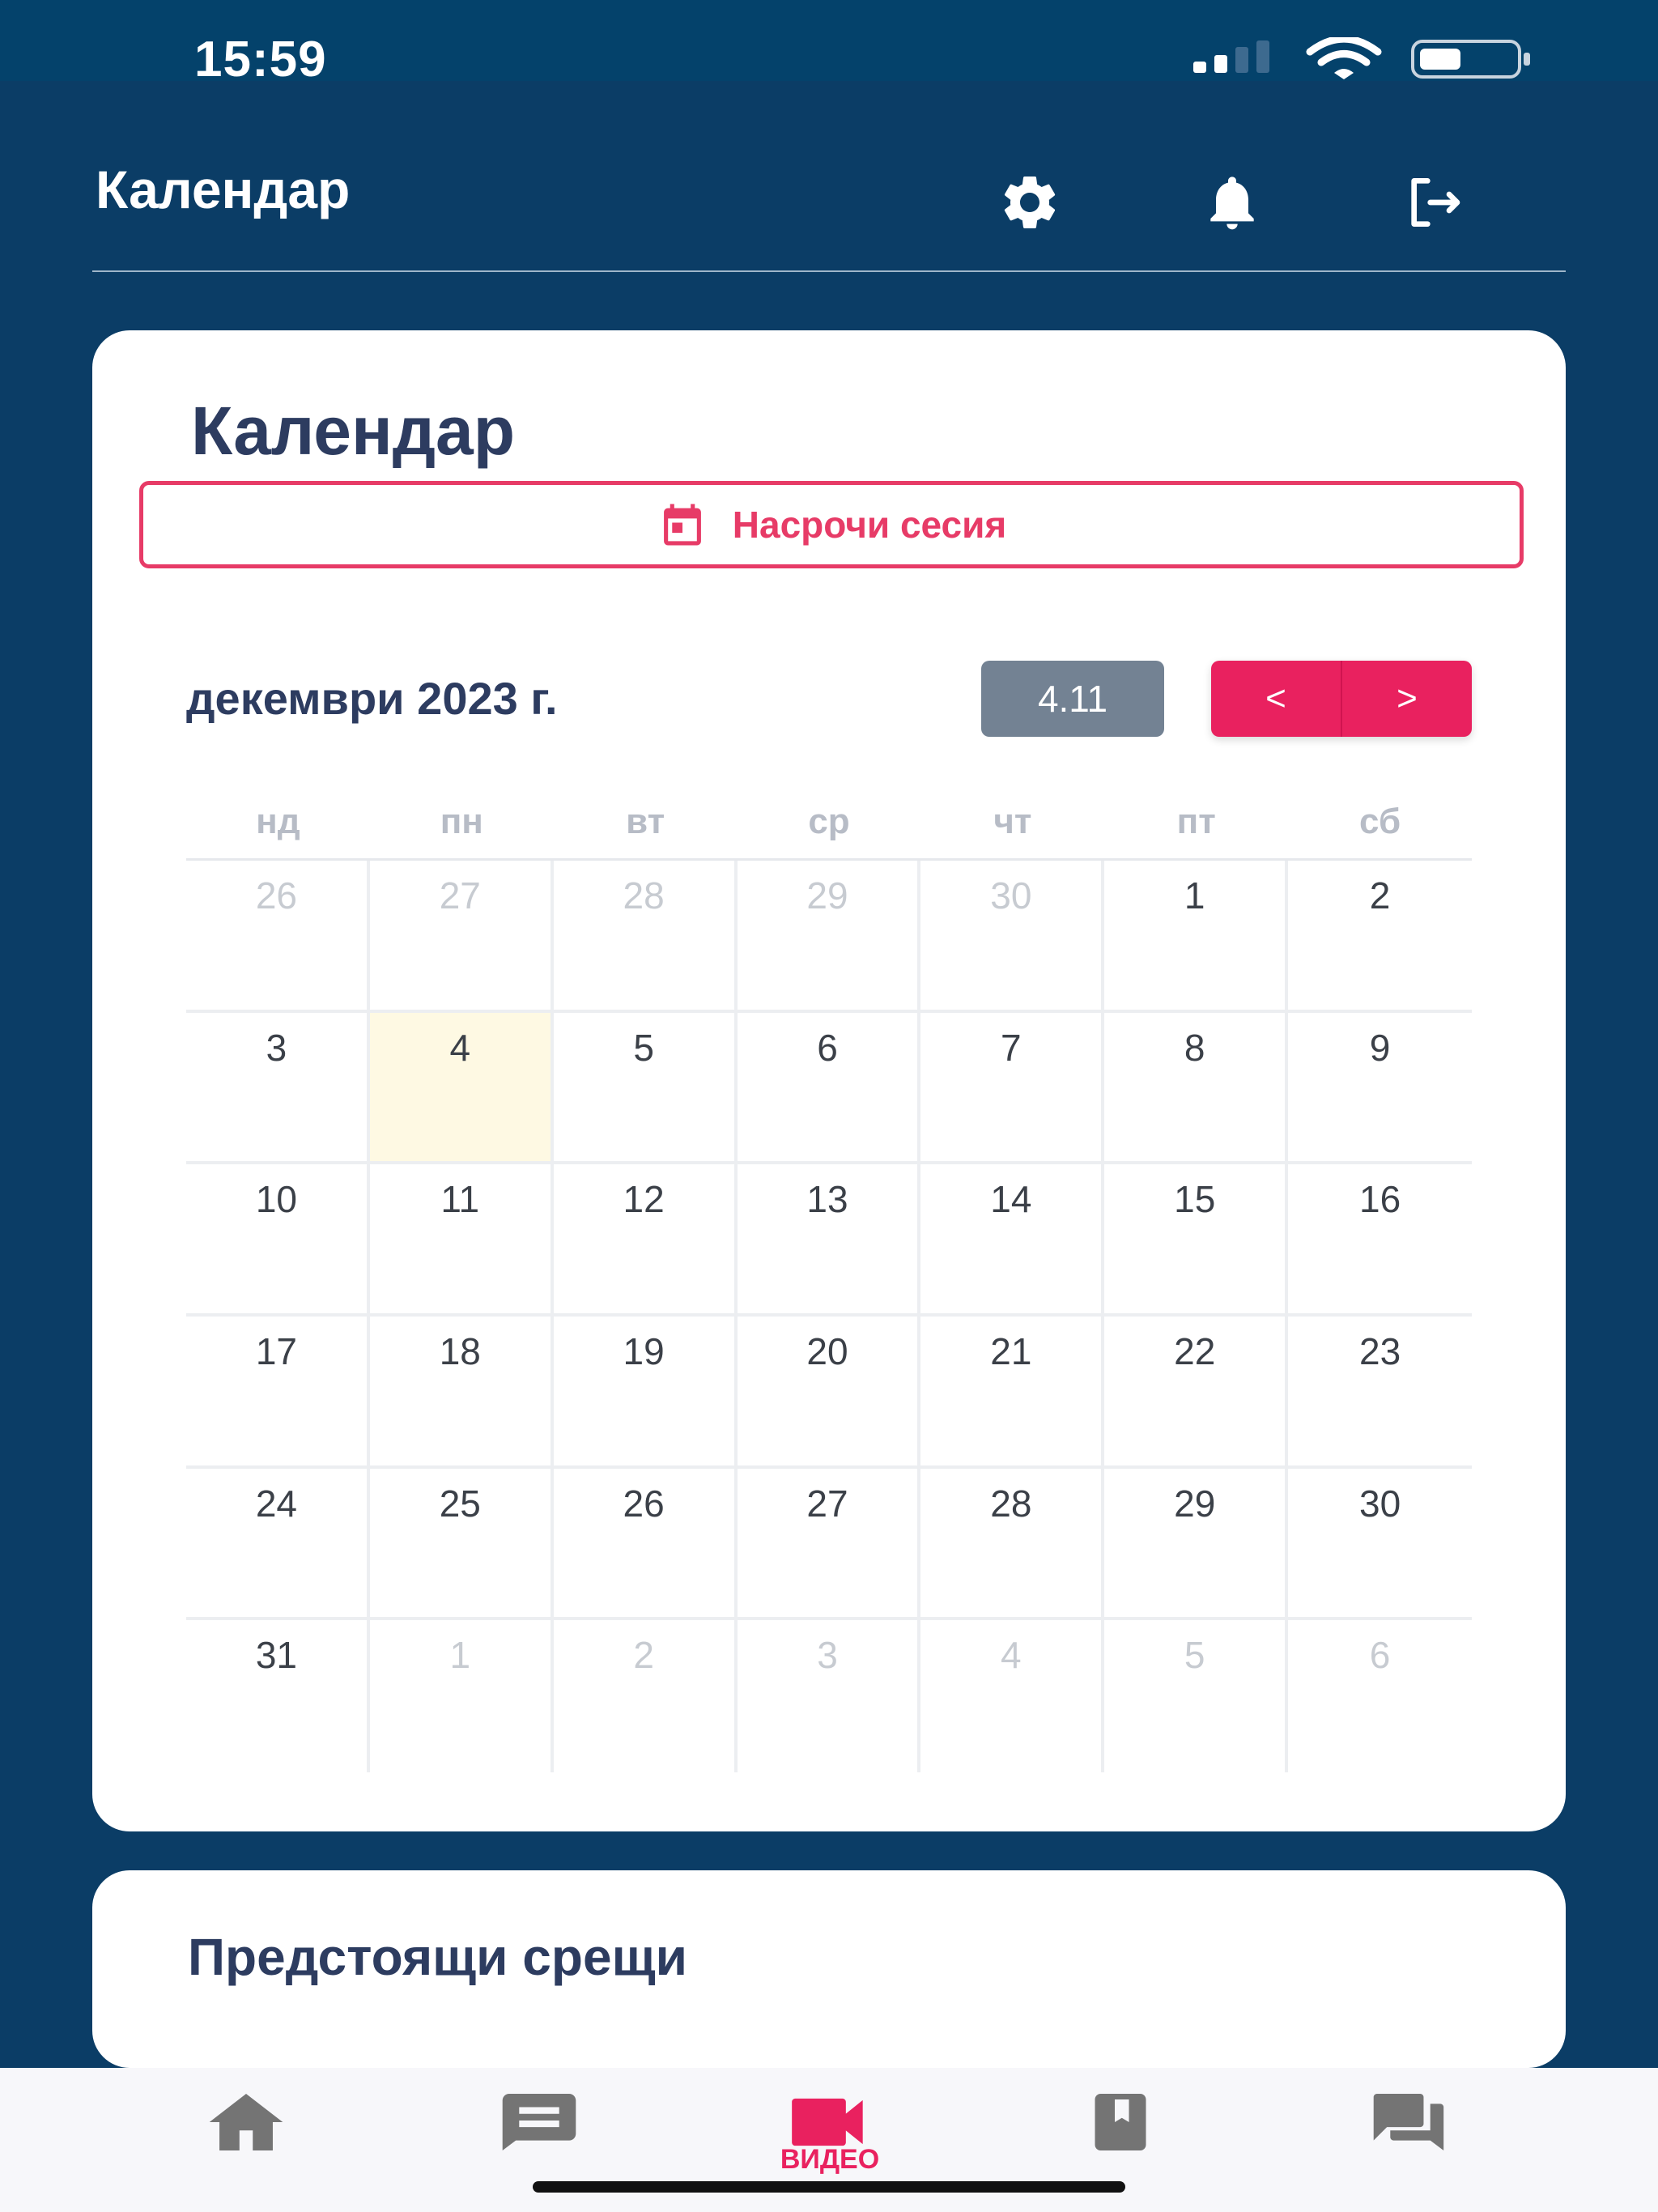  What do you see at coordinates (1344, 58) in the screenshot?
I see `wifi-icon` at bounding box center [1344, 58].